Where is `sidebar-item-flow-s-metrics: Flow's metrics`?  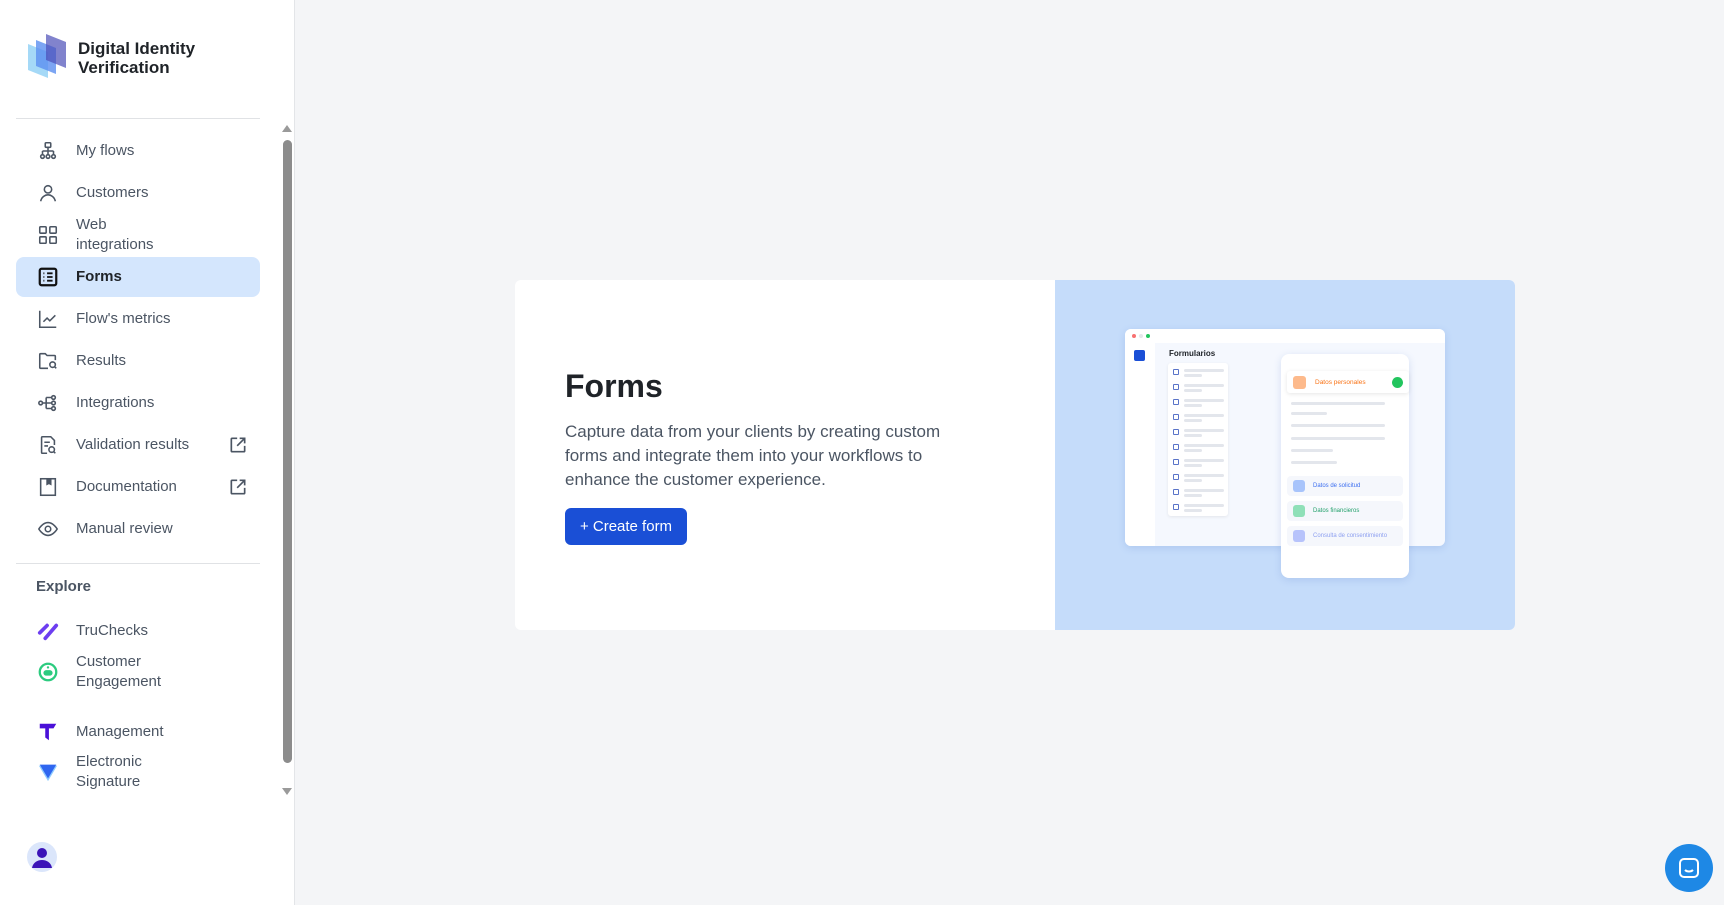
sidebar-item-flow-s-metrics: Flow's metrics is located at coordinates (138, 319).